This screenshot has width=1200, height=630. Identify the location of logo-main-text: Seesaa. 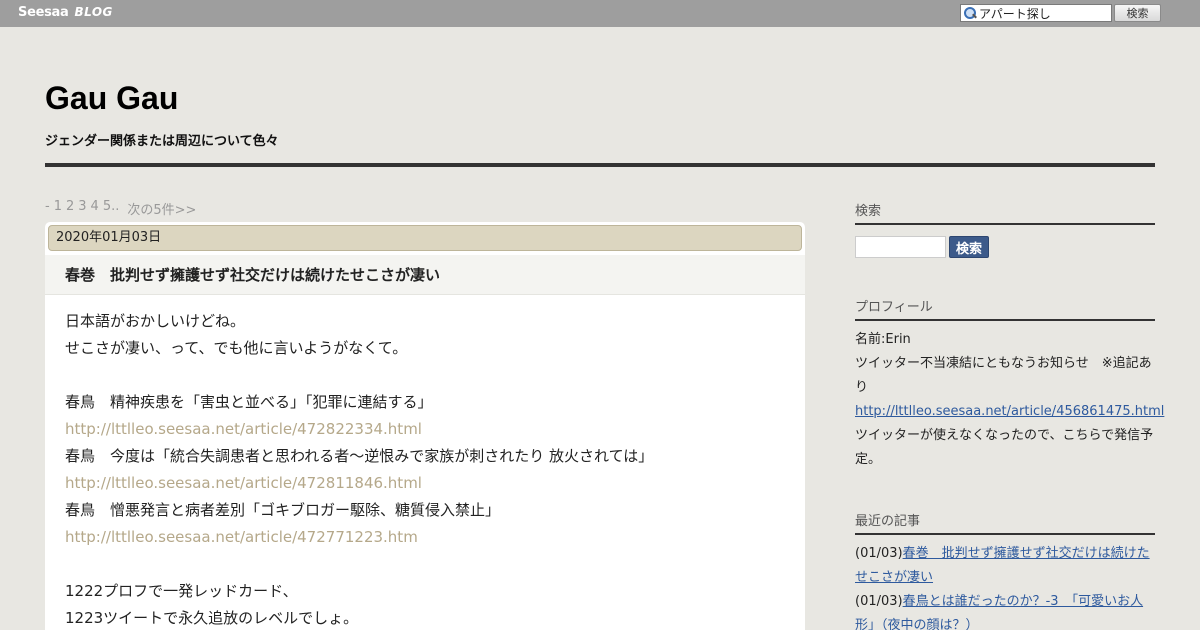
(43, 12).